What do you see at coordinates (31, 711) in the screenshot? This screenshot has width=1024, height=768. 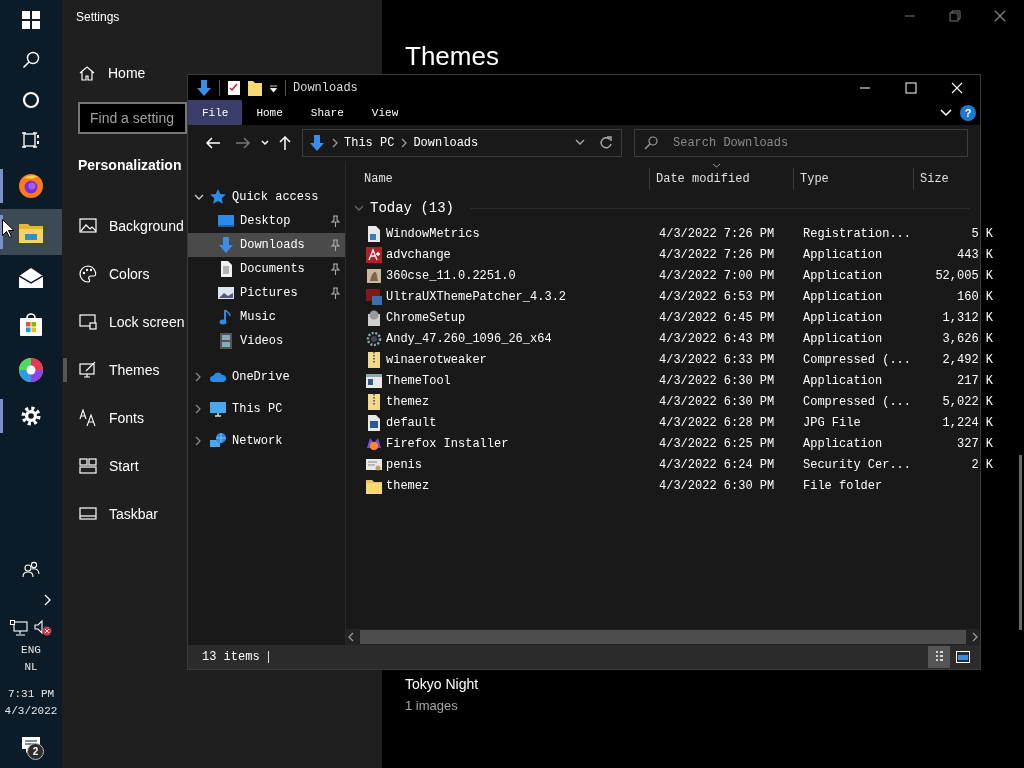 I see `clock-date: 4/3/2022` at bounding box center [31, 711].